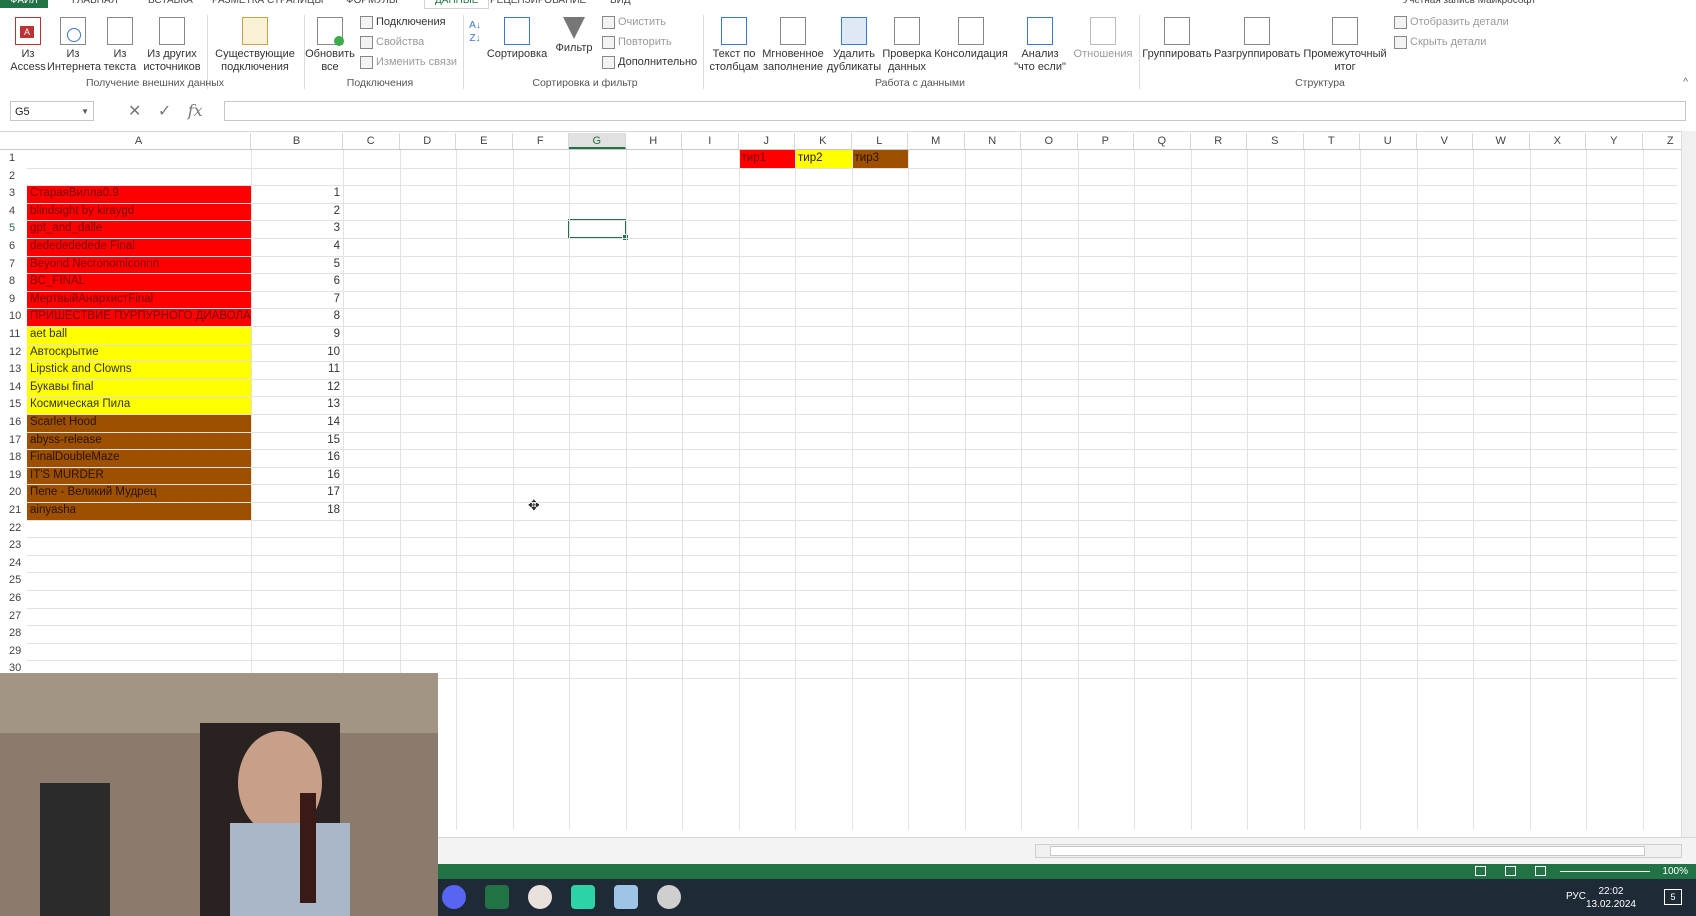 This screenshot has width=1696, height=916. Describe the element at coordinates (475, 32) in the screenshot. I see `sort-az-button: A↓ Z↓` at that location.